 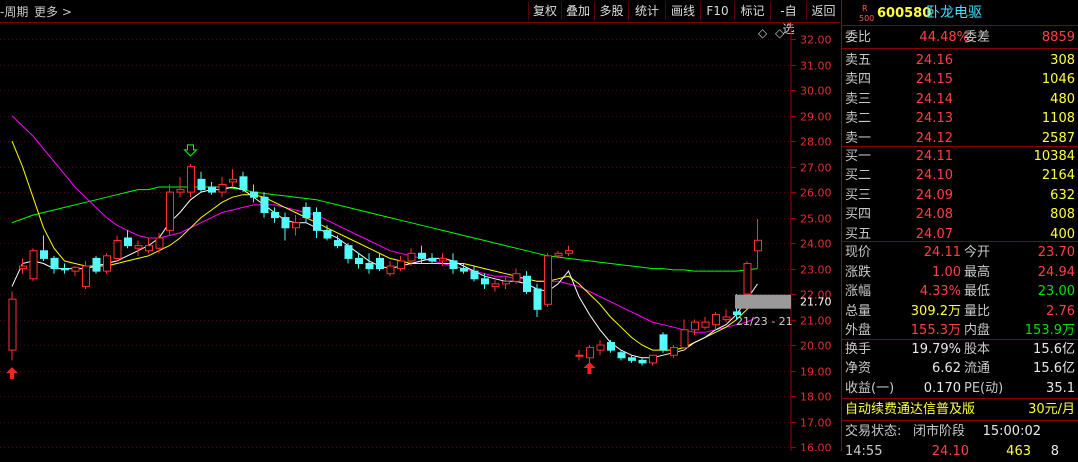 What do you see at coordinates (823, 11) in the screenshot?
I see `back-button: 返回` at bounding box center [823, 11].